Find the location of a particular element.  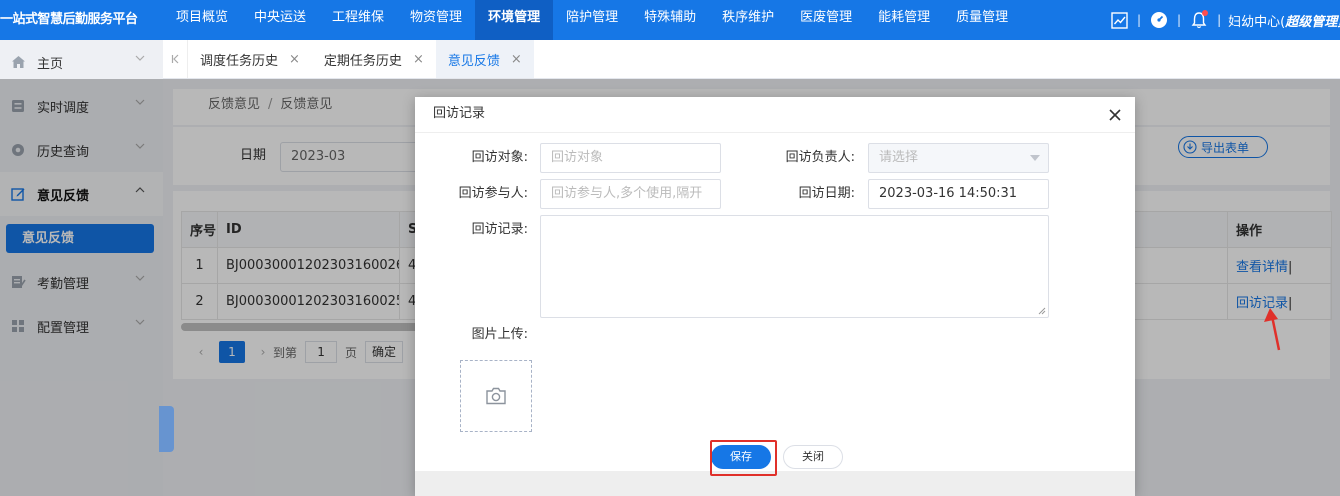

camera-icon is located at coordinates (496, 396).